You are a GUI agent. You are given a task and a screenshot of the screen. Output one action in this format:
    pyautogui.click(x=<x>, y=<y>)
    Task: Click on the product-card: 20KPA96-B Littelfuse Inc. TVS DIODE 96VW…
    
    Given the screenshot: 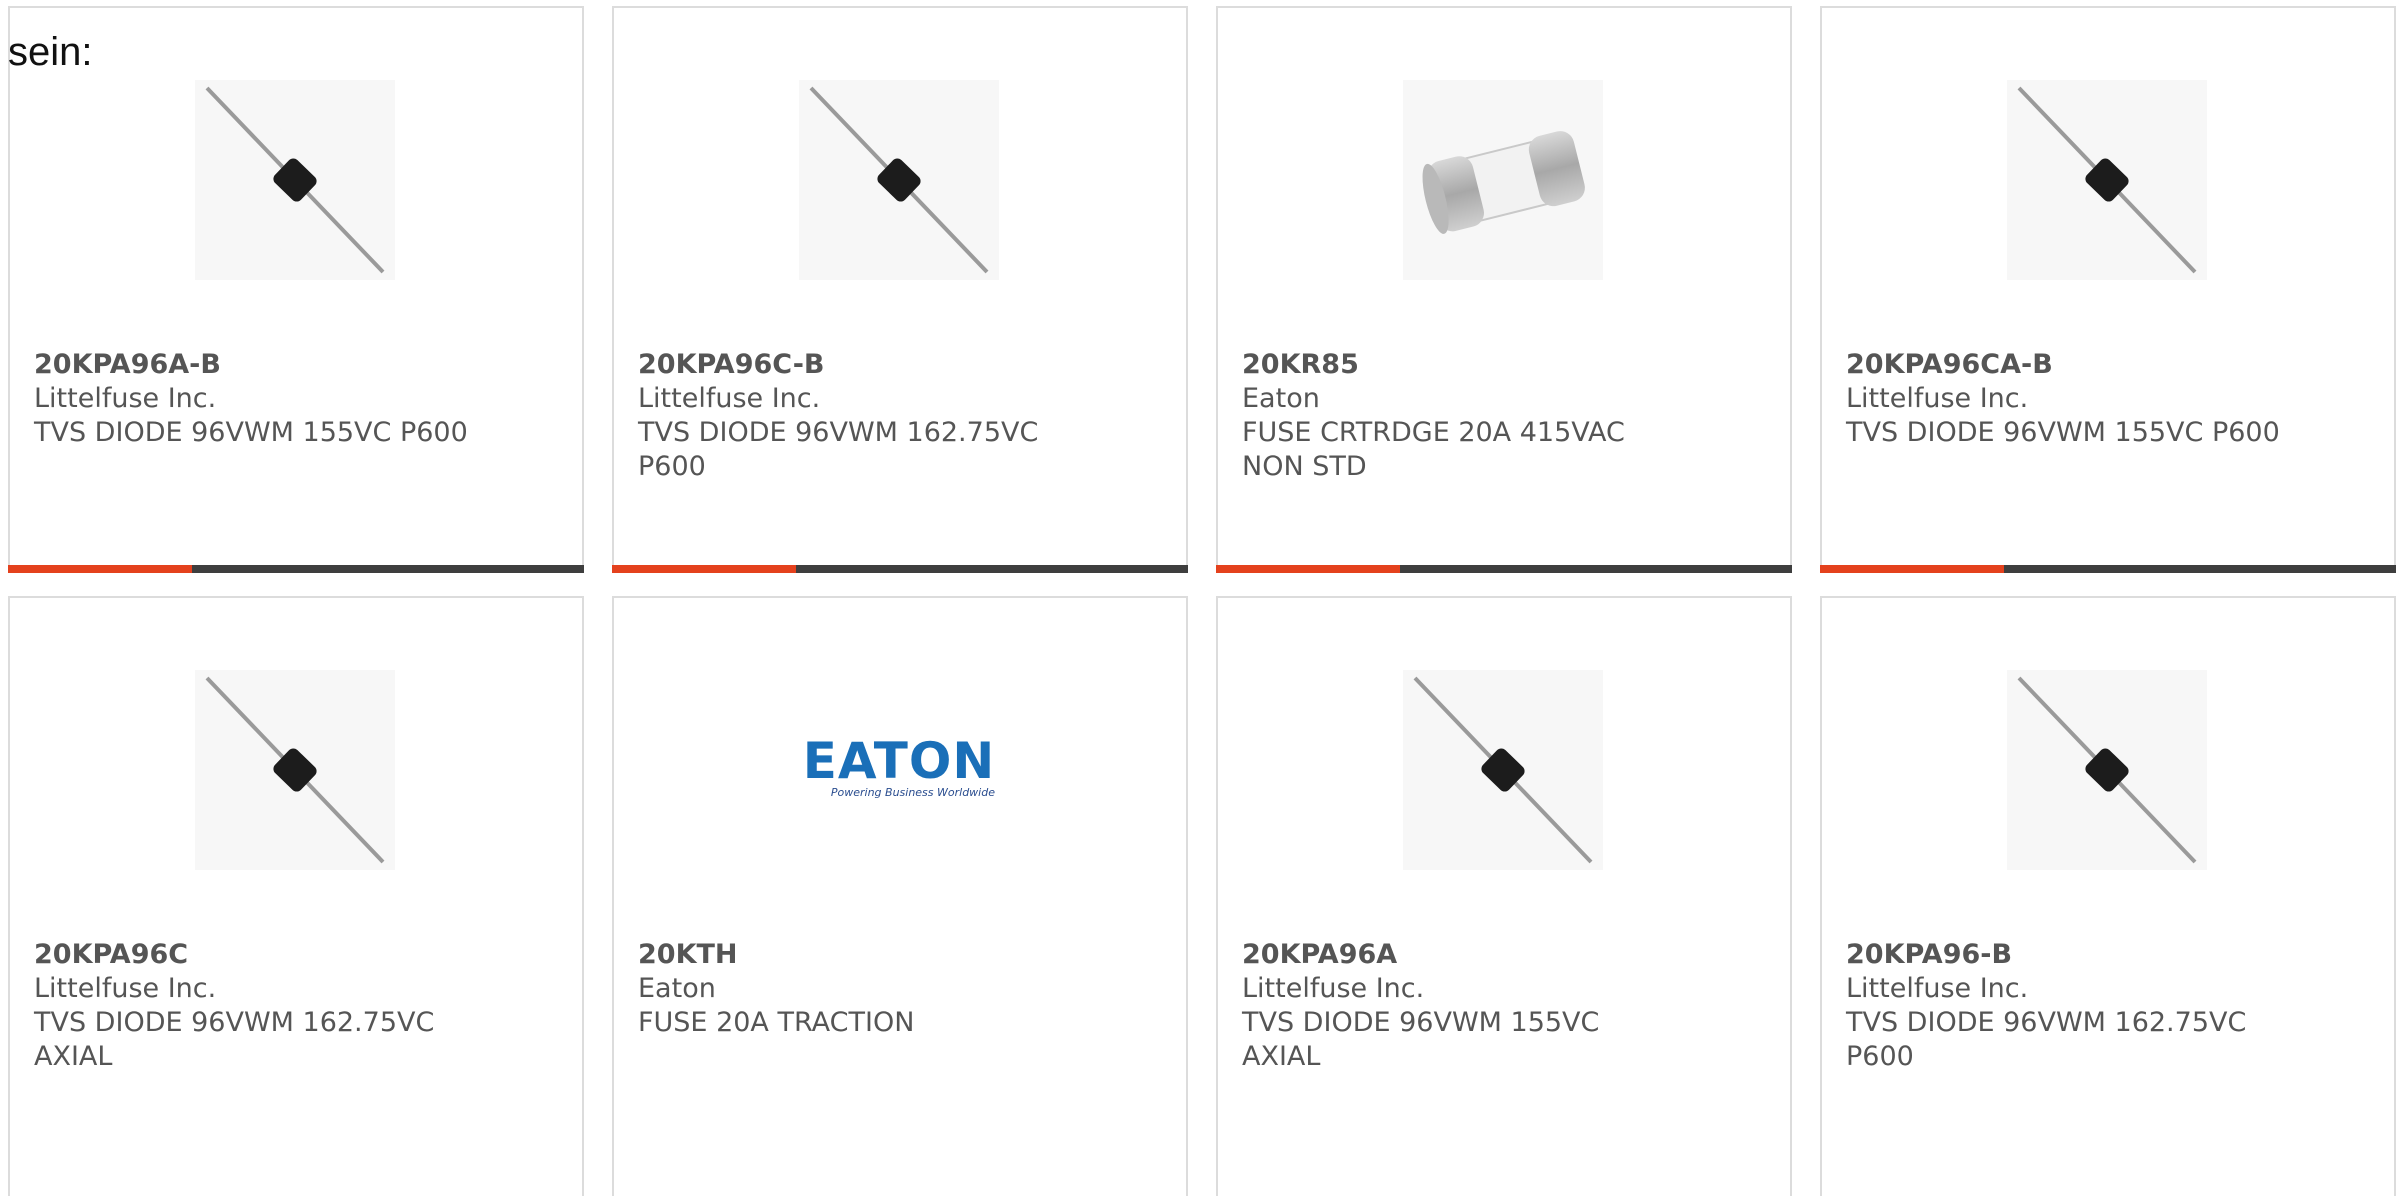 What is the action you would take?
    pyautogui.click(x=2108, y=896)
    